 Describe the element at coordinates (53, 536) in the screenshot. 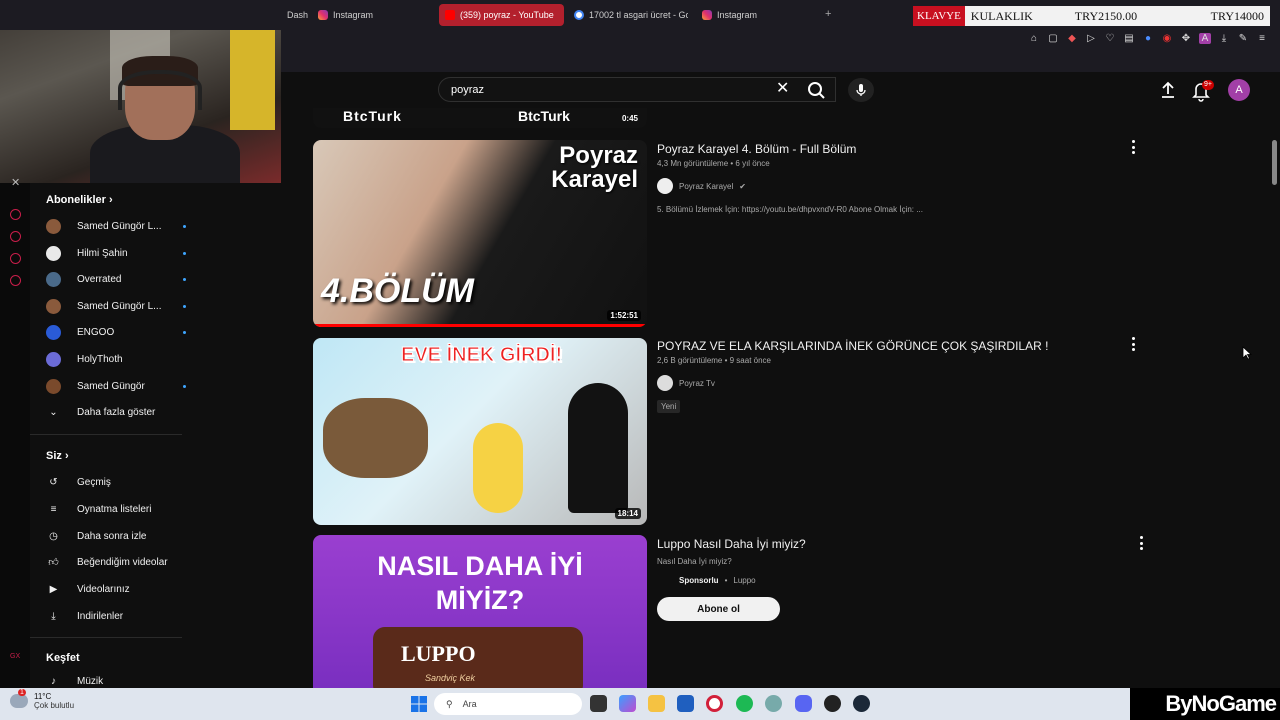

I see `watch-later-icon: ◷` at that location.